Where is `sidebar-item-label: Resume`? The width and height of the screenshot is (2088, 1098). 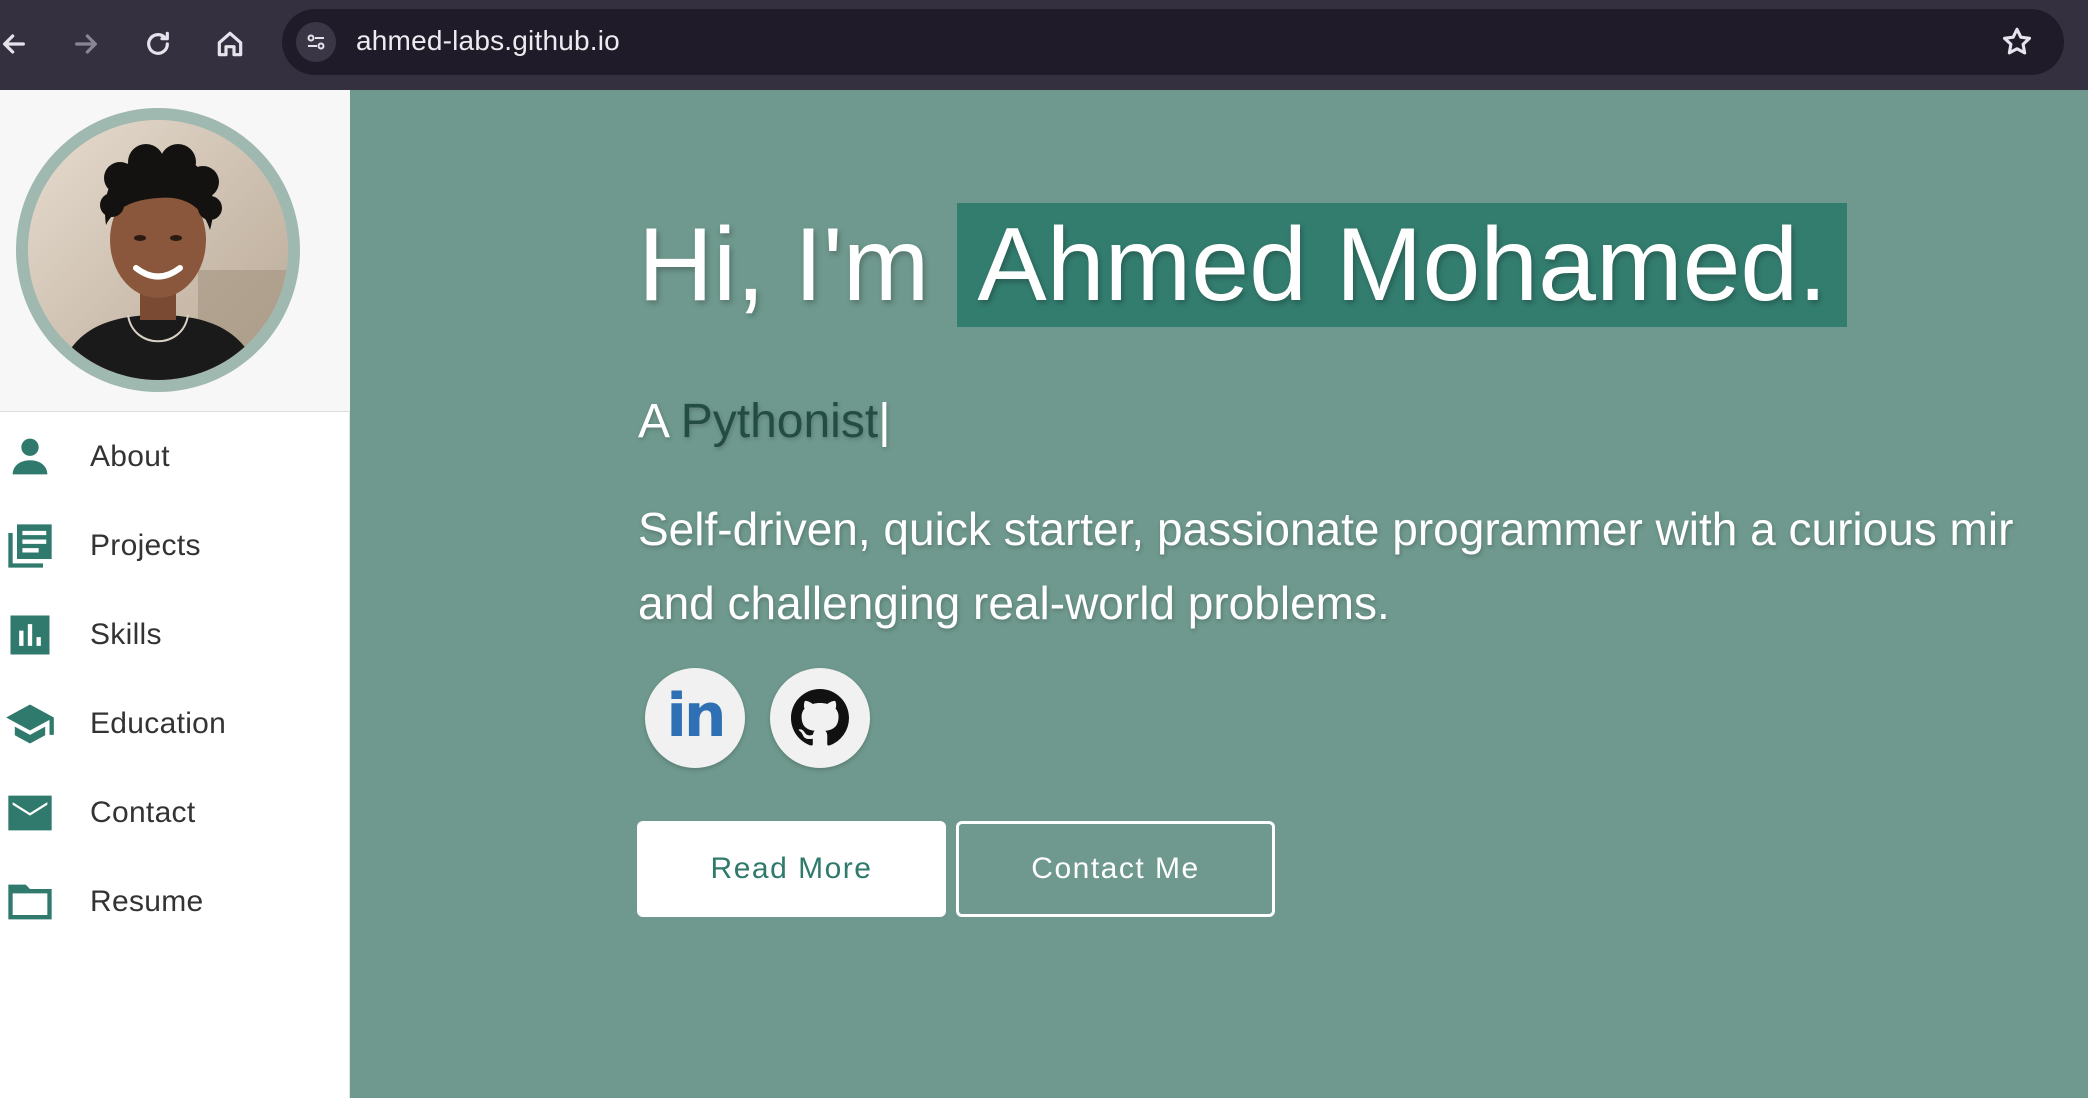 sidebar-item-label: Resume is located at coordinates (147, 901).